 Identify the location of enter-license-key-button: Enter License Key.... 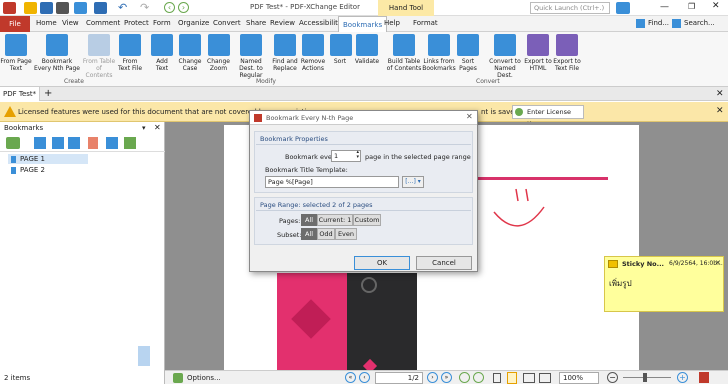
(548, 116).